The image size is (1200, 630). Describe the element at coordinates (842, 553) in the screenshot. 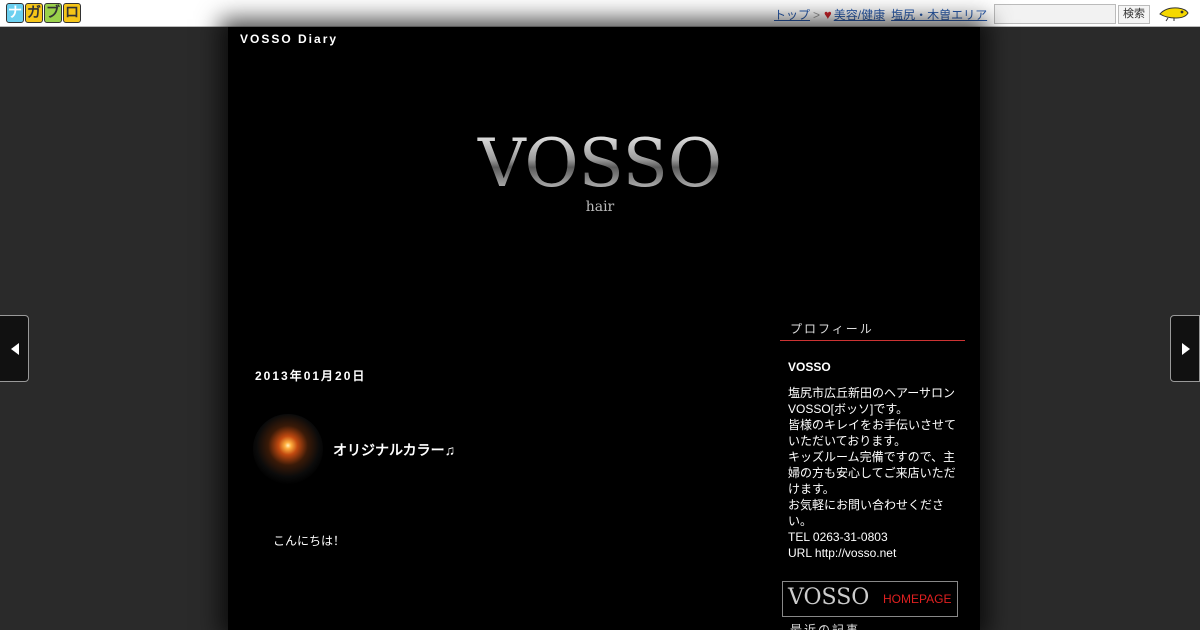

I see `profile-line: URL http://vosso.net` at that location.